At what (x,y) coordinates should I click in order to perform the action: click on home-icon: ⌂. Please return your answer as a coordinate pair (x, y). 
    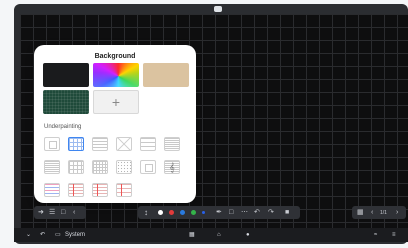
    Looking at the image, I should click on (219, 235).